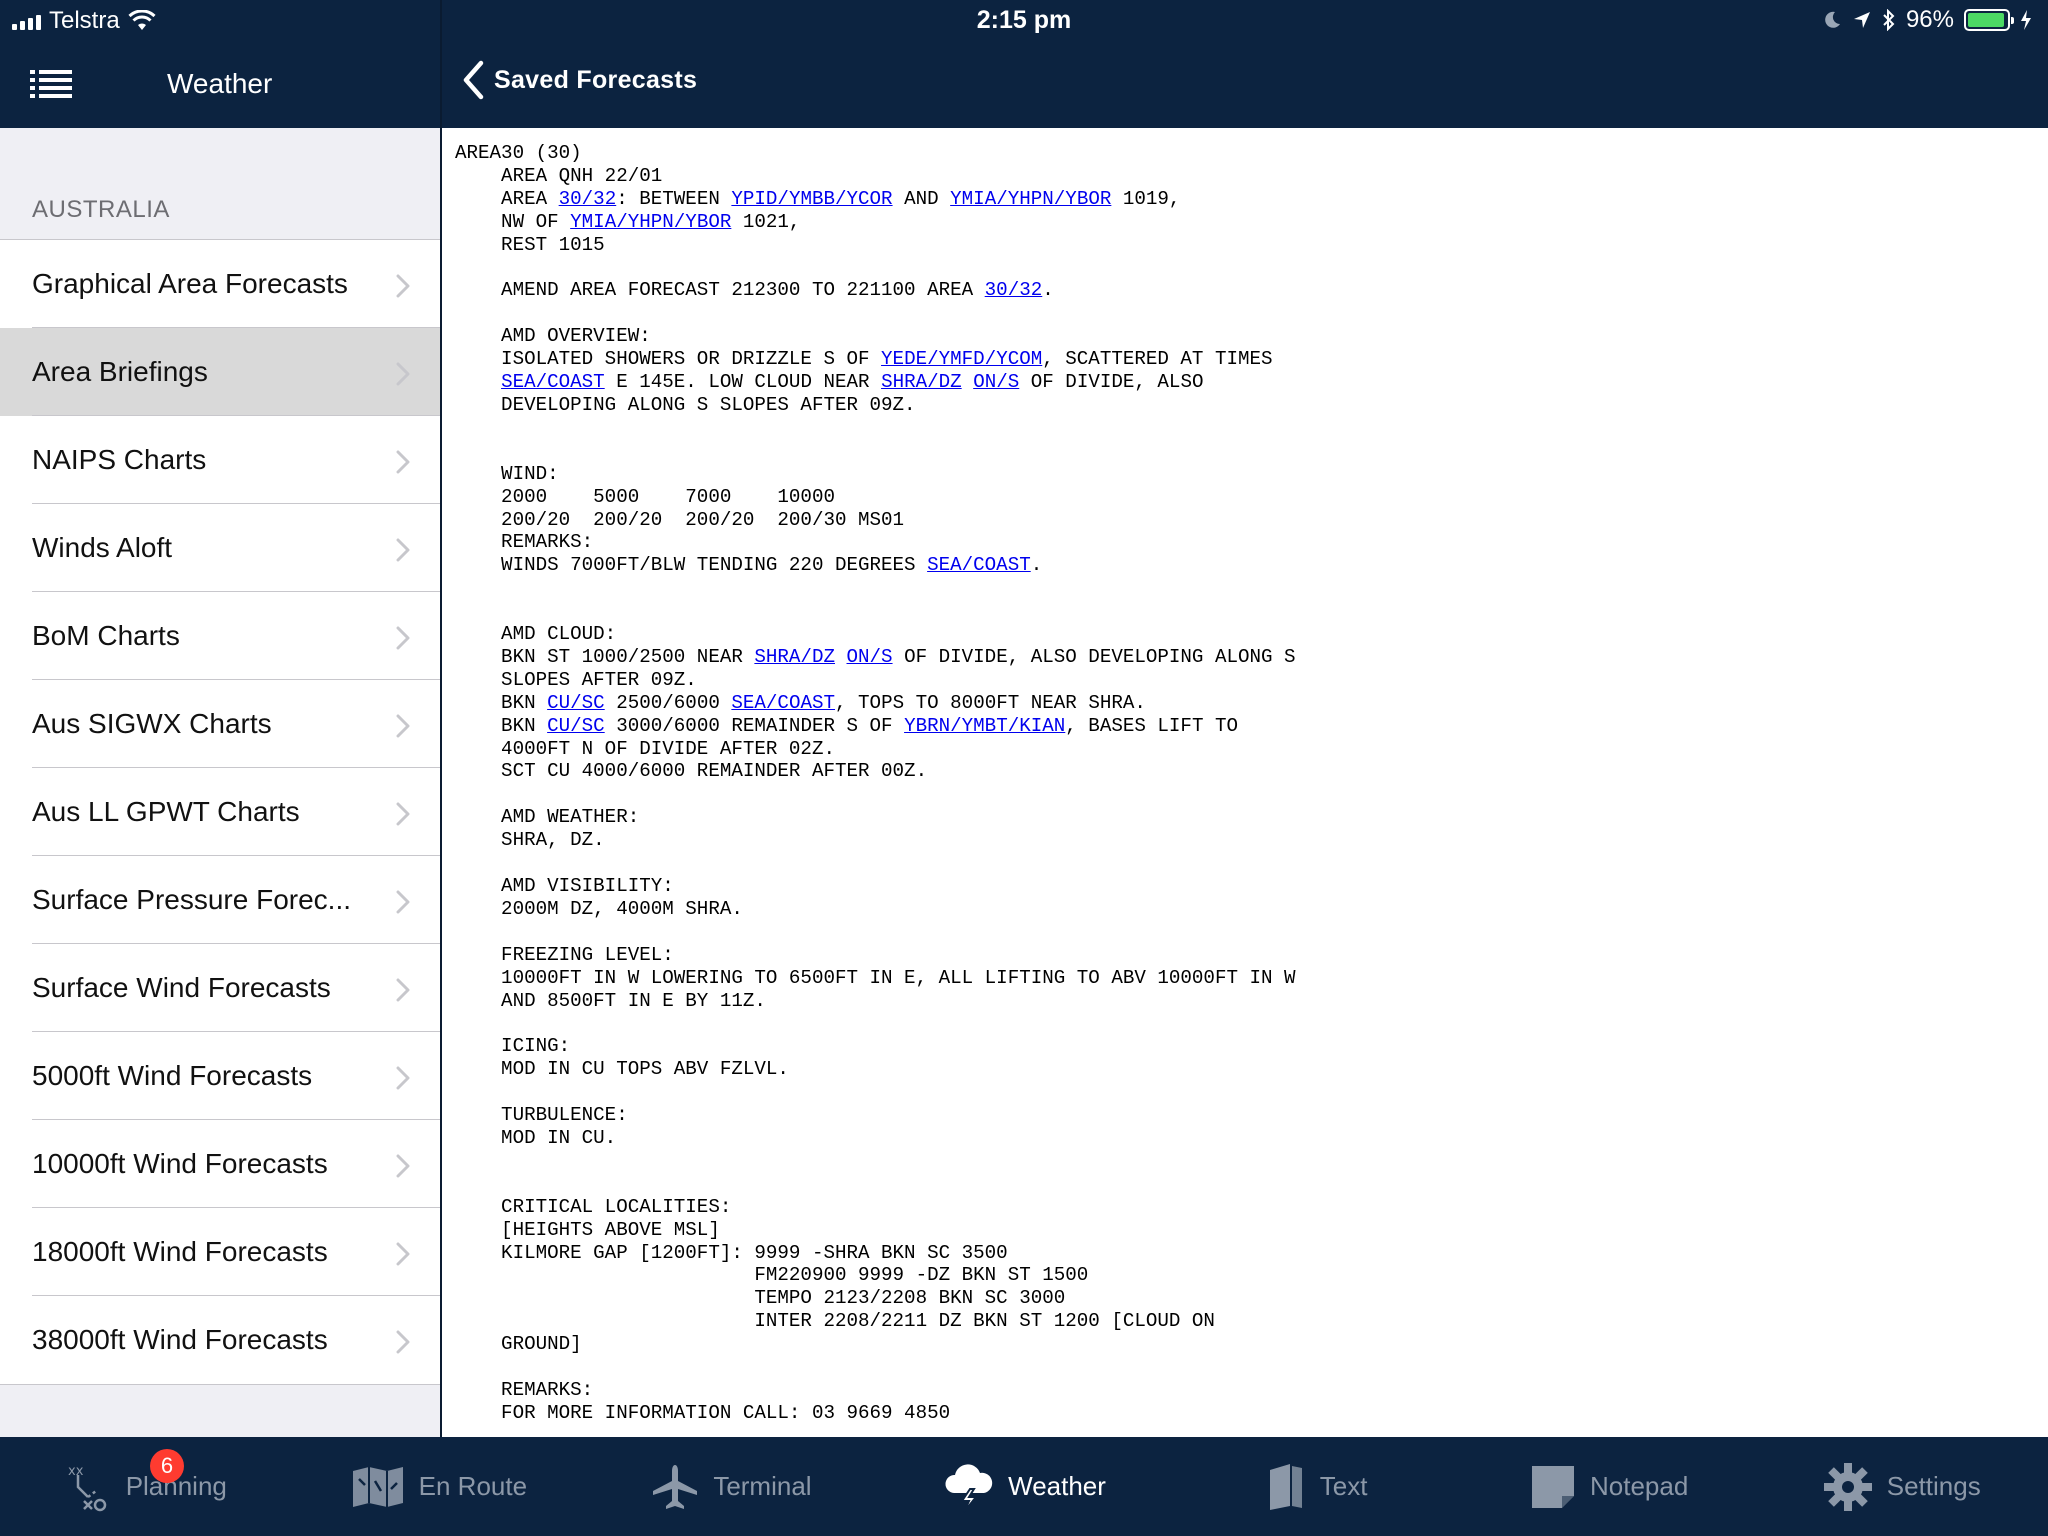 This screenshot has height=1536, width=2048. I want to click on sidebar-item-label: Graphical Area Forecasts, so click(190, 283).